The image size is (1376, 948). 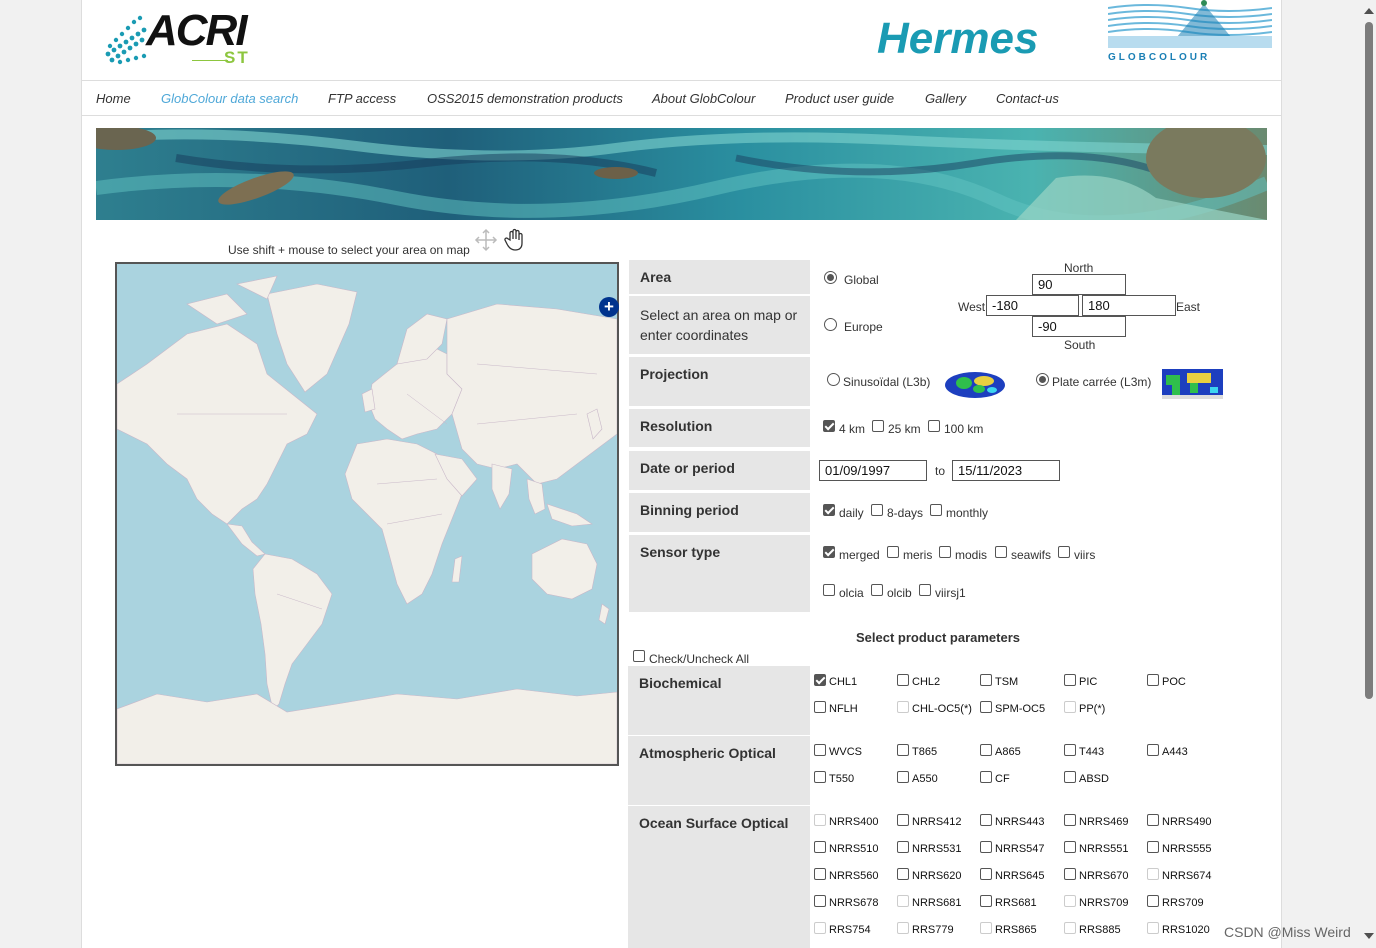 I want to click on param-nrrs469-checkbox, so click(x=1070, y=820).